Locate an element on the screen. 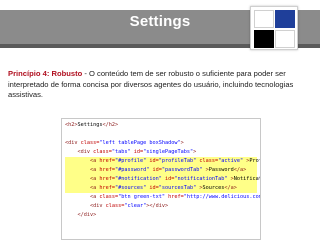  code-line: <div class="clear"></div> is located at coordinates (161, 206).